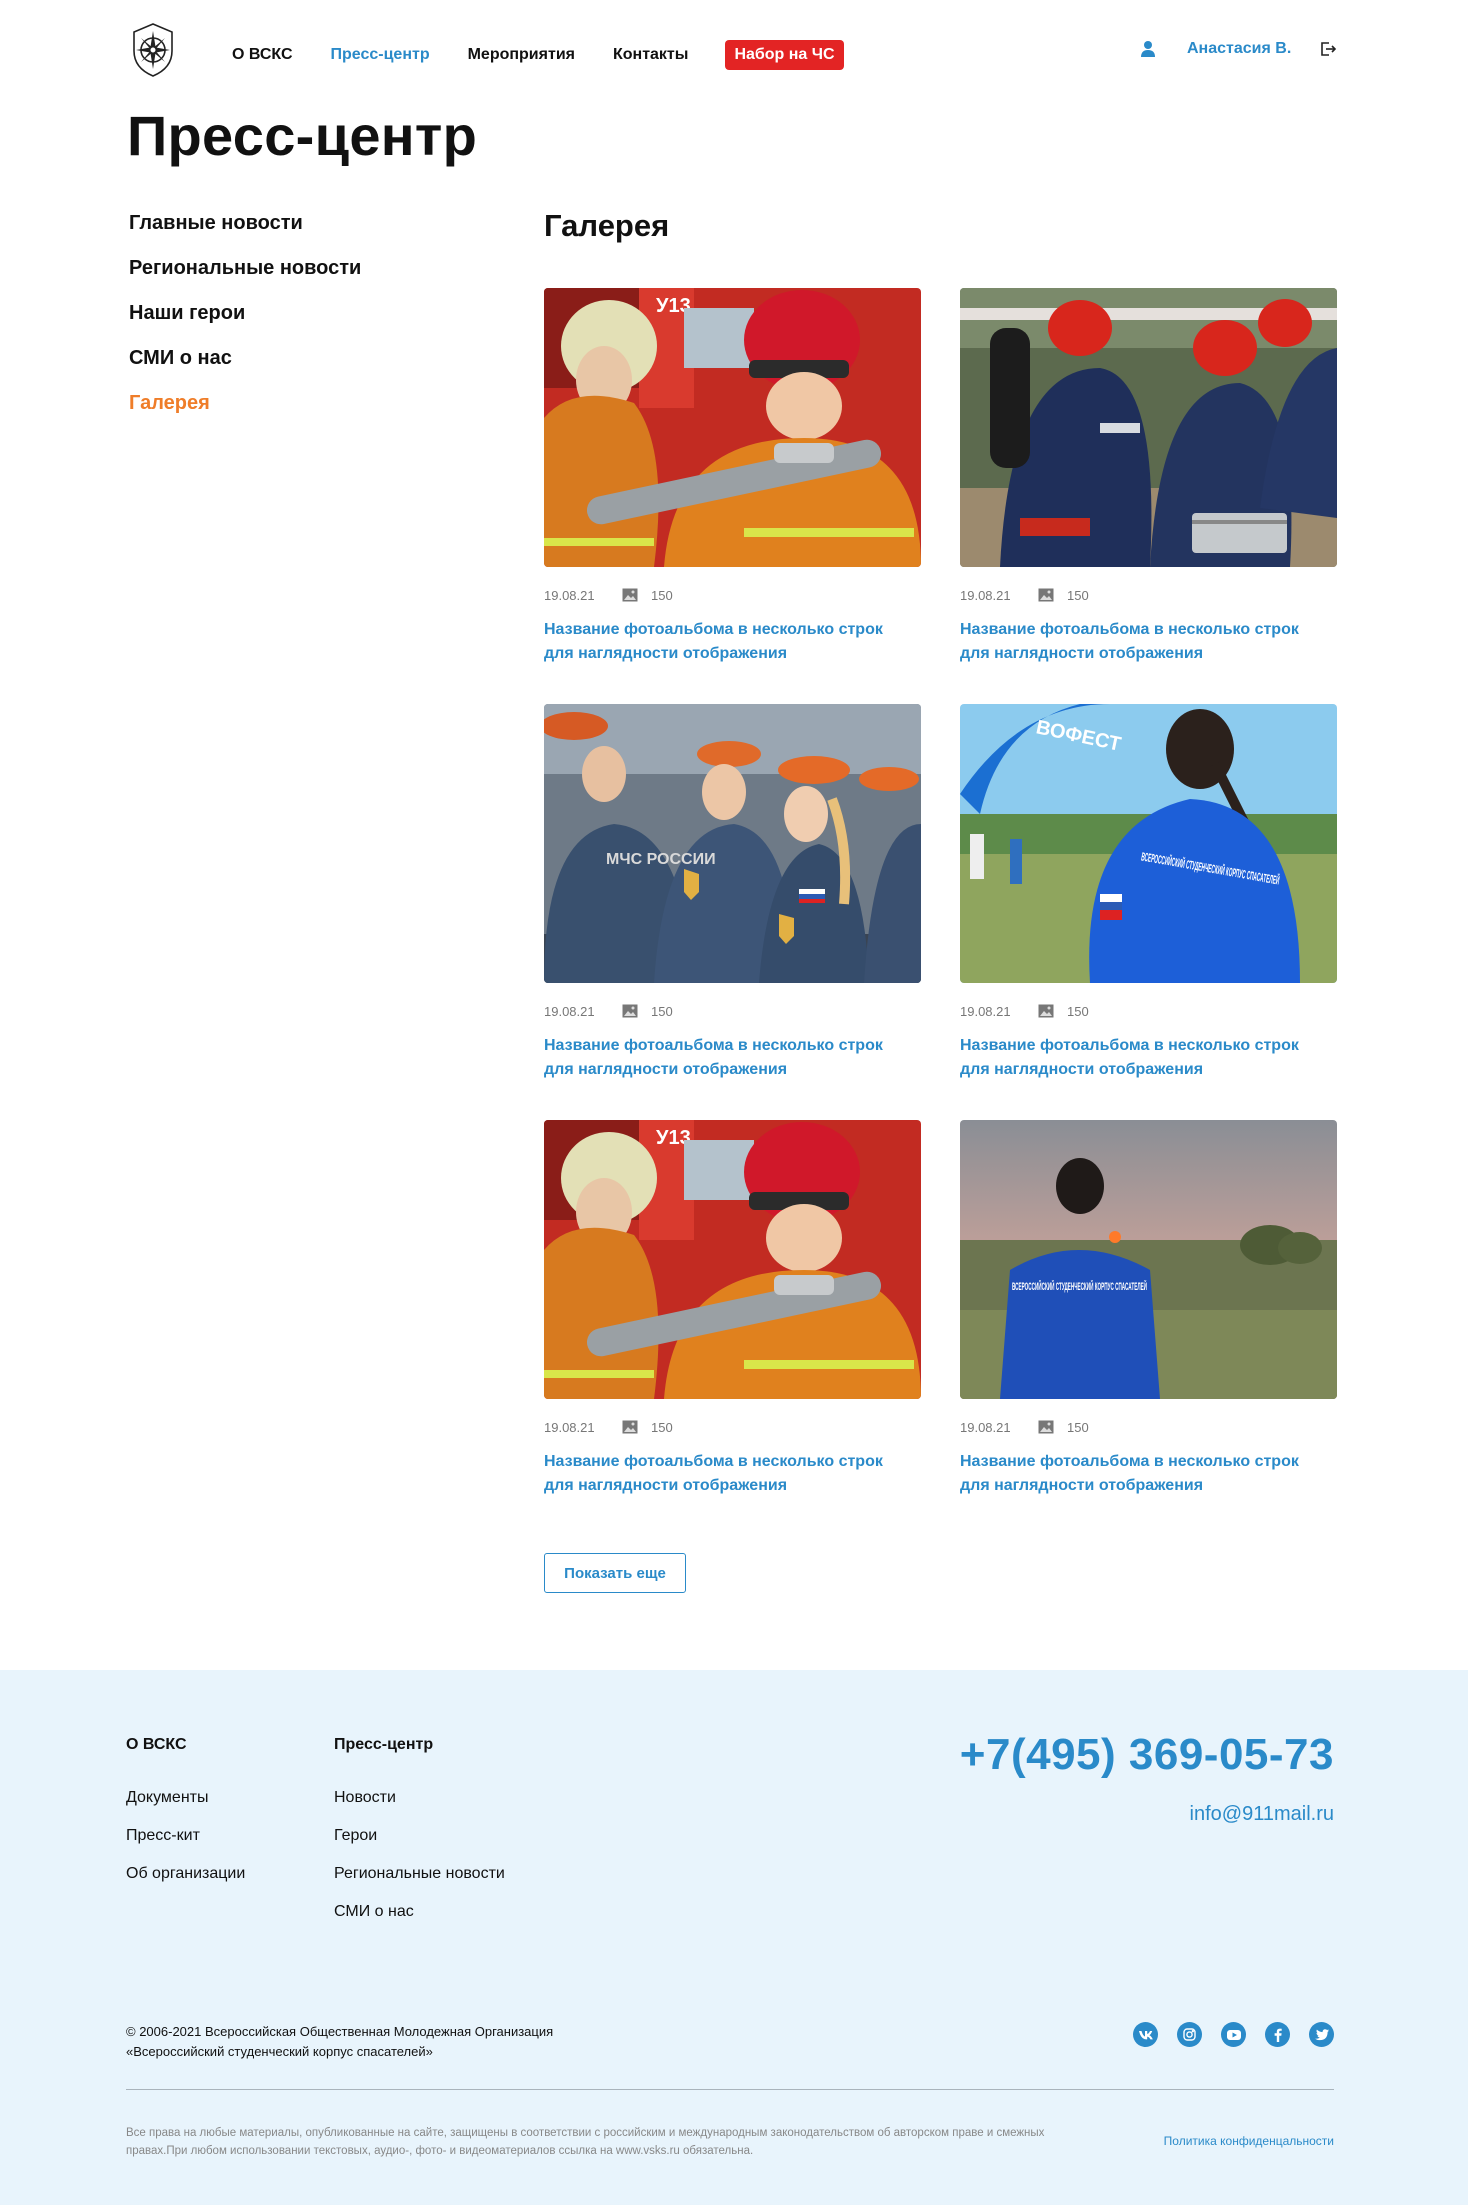 Image resolution: width=1468 pixels, height=2205 pixels. I want to click on nav-events: Мероприятия, so click(521, 55).